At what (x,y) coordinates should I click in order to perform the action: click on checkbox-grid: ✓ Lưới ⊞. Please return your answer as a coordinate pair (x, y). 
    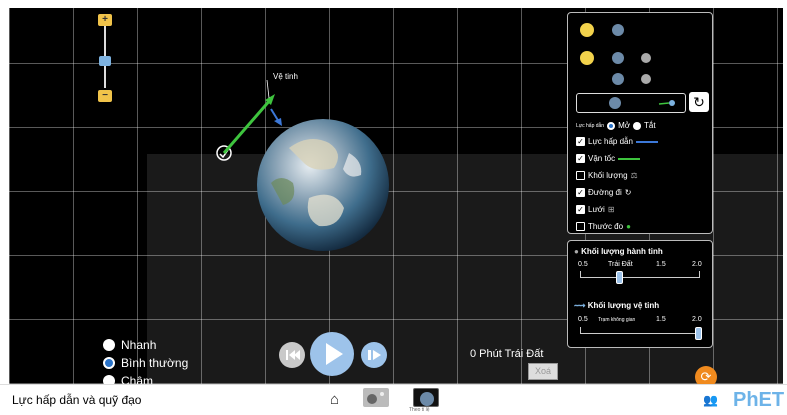
    Looking at the image, I should click on (595, 209).